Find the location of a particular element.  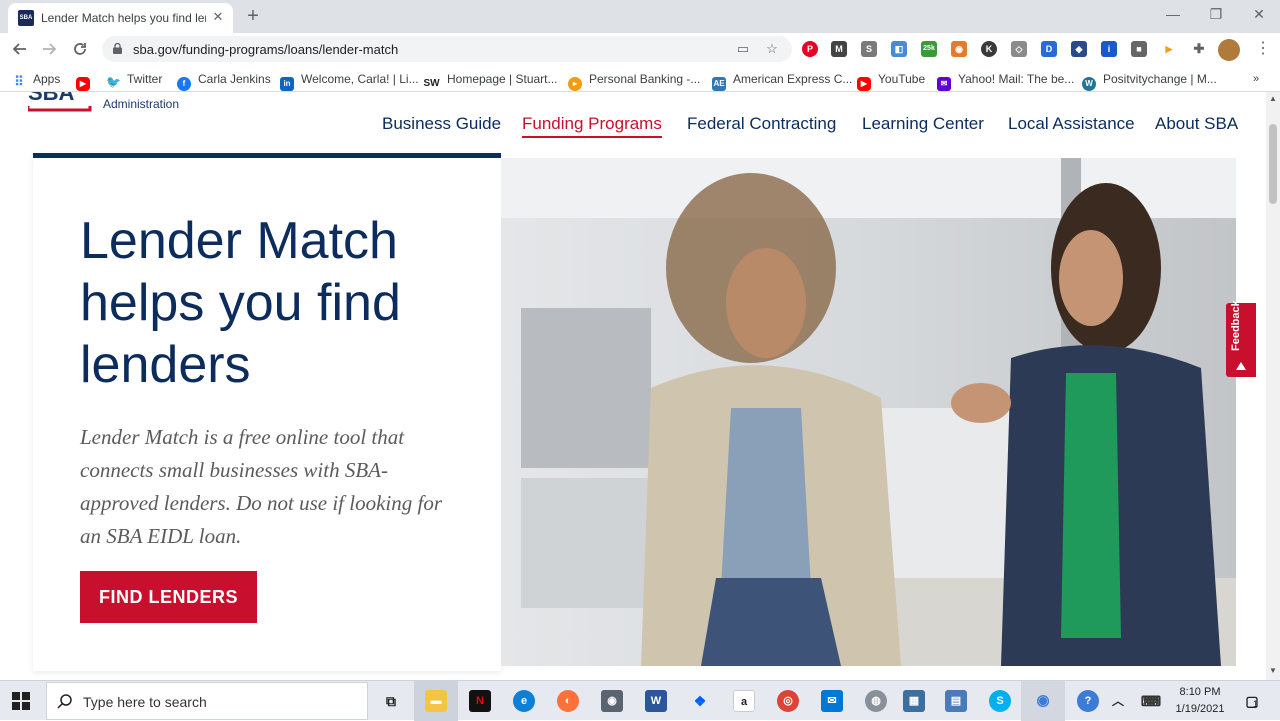

windows-start-icon is located at coordinates (21, 701).